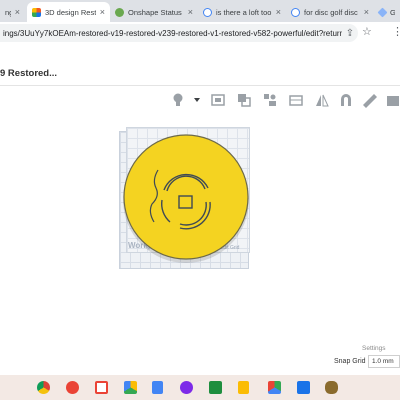  I want to click on kebab-menu-icon: ⋮, so click(396, 31).